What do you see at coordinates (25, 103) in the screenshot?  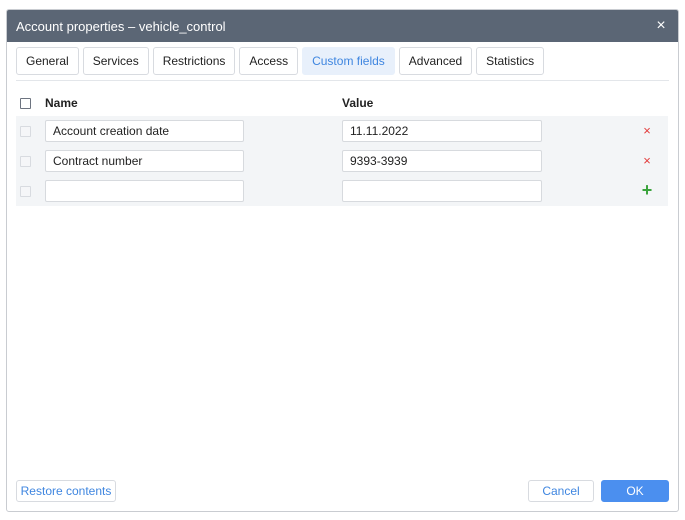 I see `select-all-checkbox` at bounding box center [25, 103].